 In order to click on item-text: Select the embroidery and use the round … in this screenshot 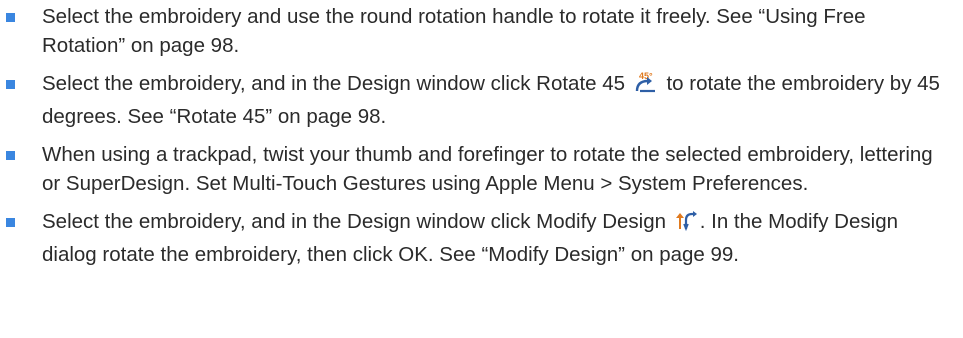, I will do `click(454, 31)`.